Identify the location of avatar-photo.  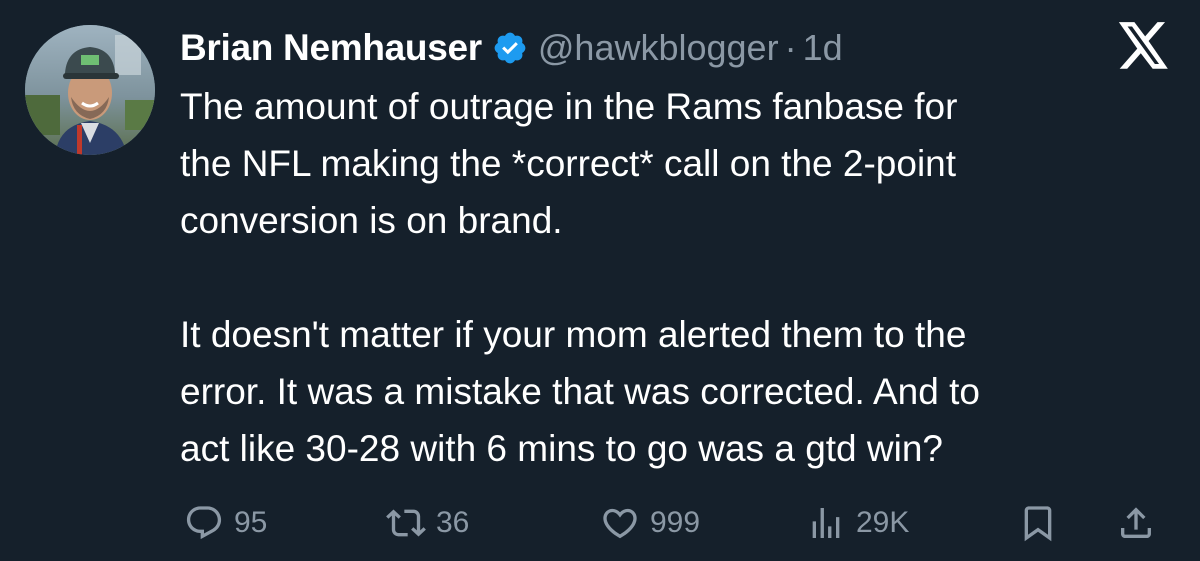
(90, 90).